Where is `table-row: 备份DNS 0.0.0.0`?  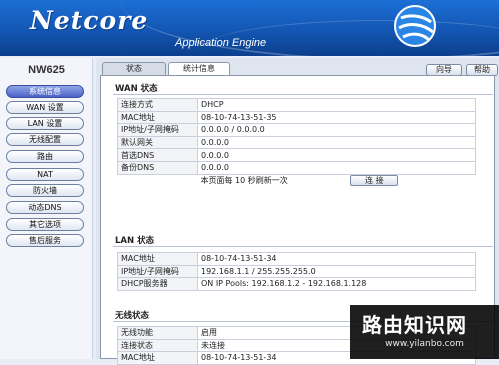 table-row: 备份DNS 0.0.0.0 is located at coordinates (296, 167).